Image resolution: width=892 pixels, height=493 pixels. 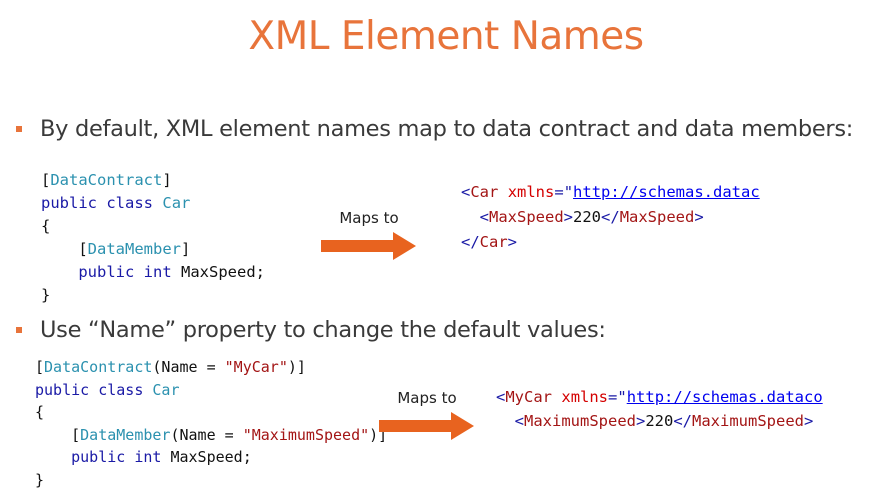 I want to click on xml-line: <MaxSpeed>220</MaxSpeed>, so click(x=591, y=217).